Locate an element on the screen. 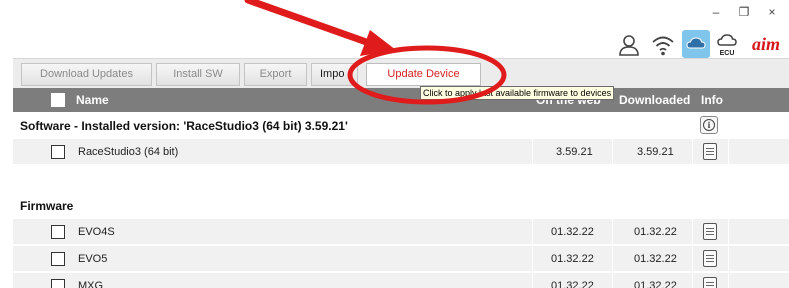  aim-logo: aim is located at coordinates (769, 44).